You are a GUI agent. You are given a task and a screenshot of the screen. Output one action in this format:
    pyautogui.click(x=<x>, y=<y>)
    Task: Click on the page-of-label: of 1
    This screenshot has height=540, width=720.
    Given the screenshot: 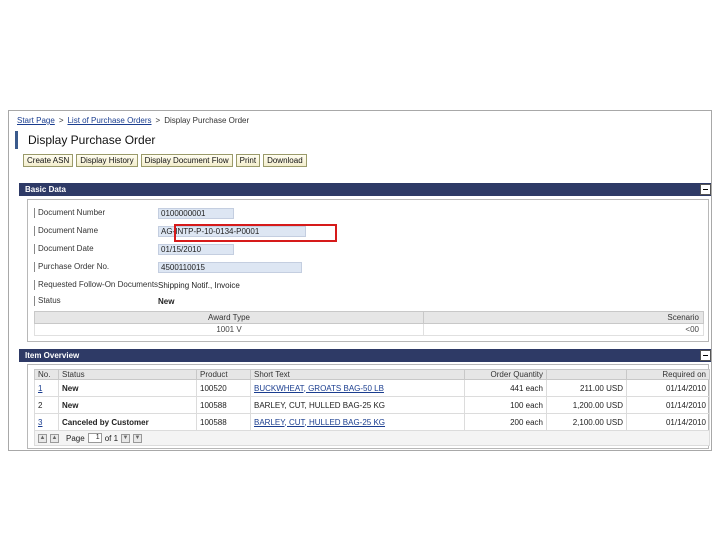 What is the action you would take?
    pyautogui.click(x=111, y=438)
    